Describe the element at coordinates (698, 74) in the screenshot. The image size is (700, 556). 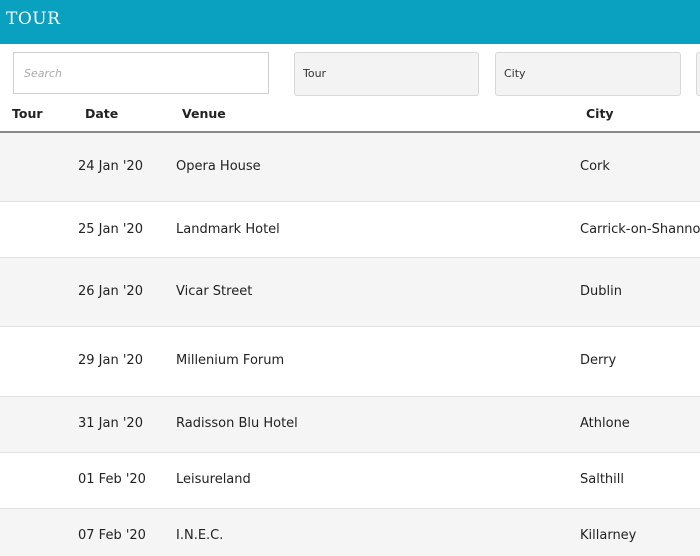
I see `extra-filter-select` at that location.